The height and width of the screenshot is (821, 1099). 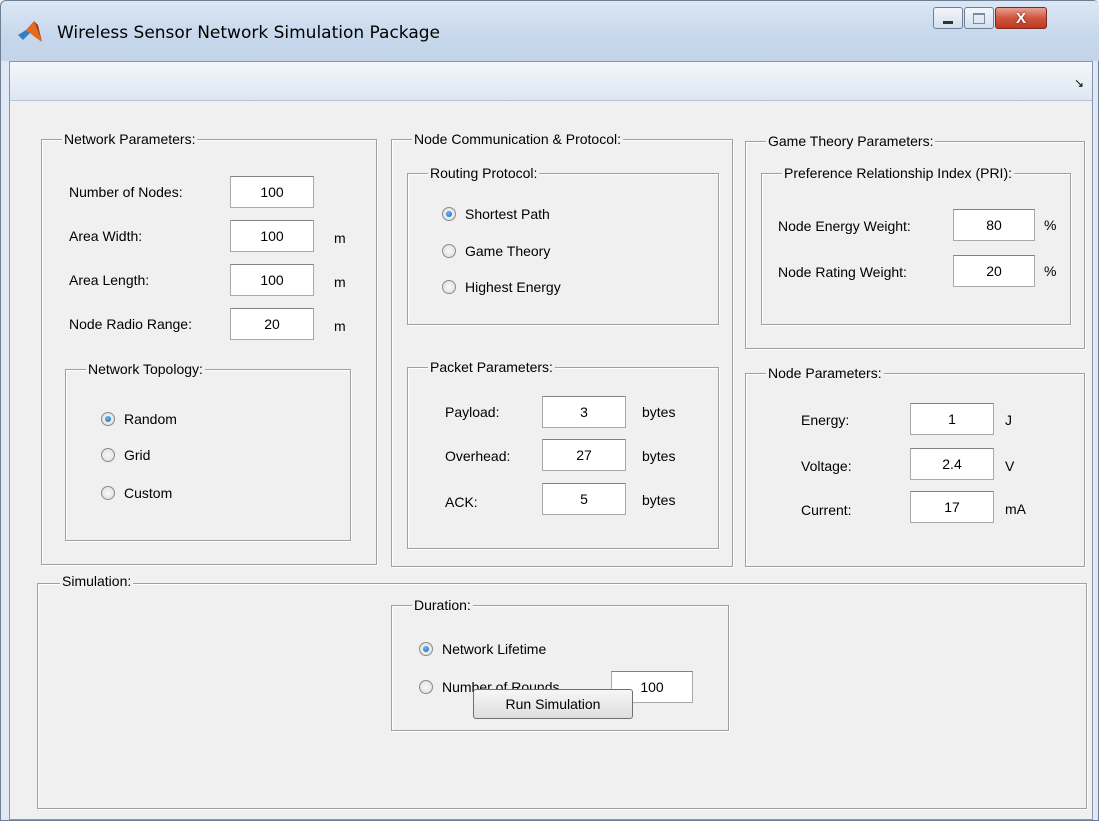 I want to click on overhead-label: Overhead:, so click(x=478, y=456).